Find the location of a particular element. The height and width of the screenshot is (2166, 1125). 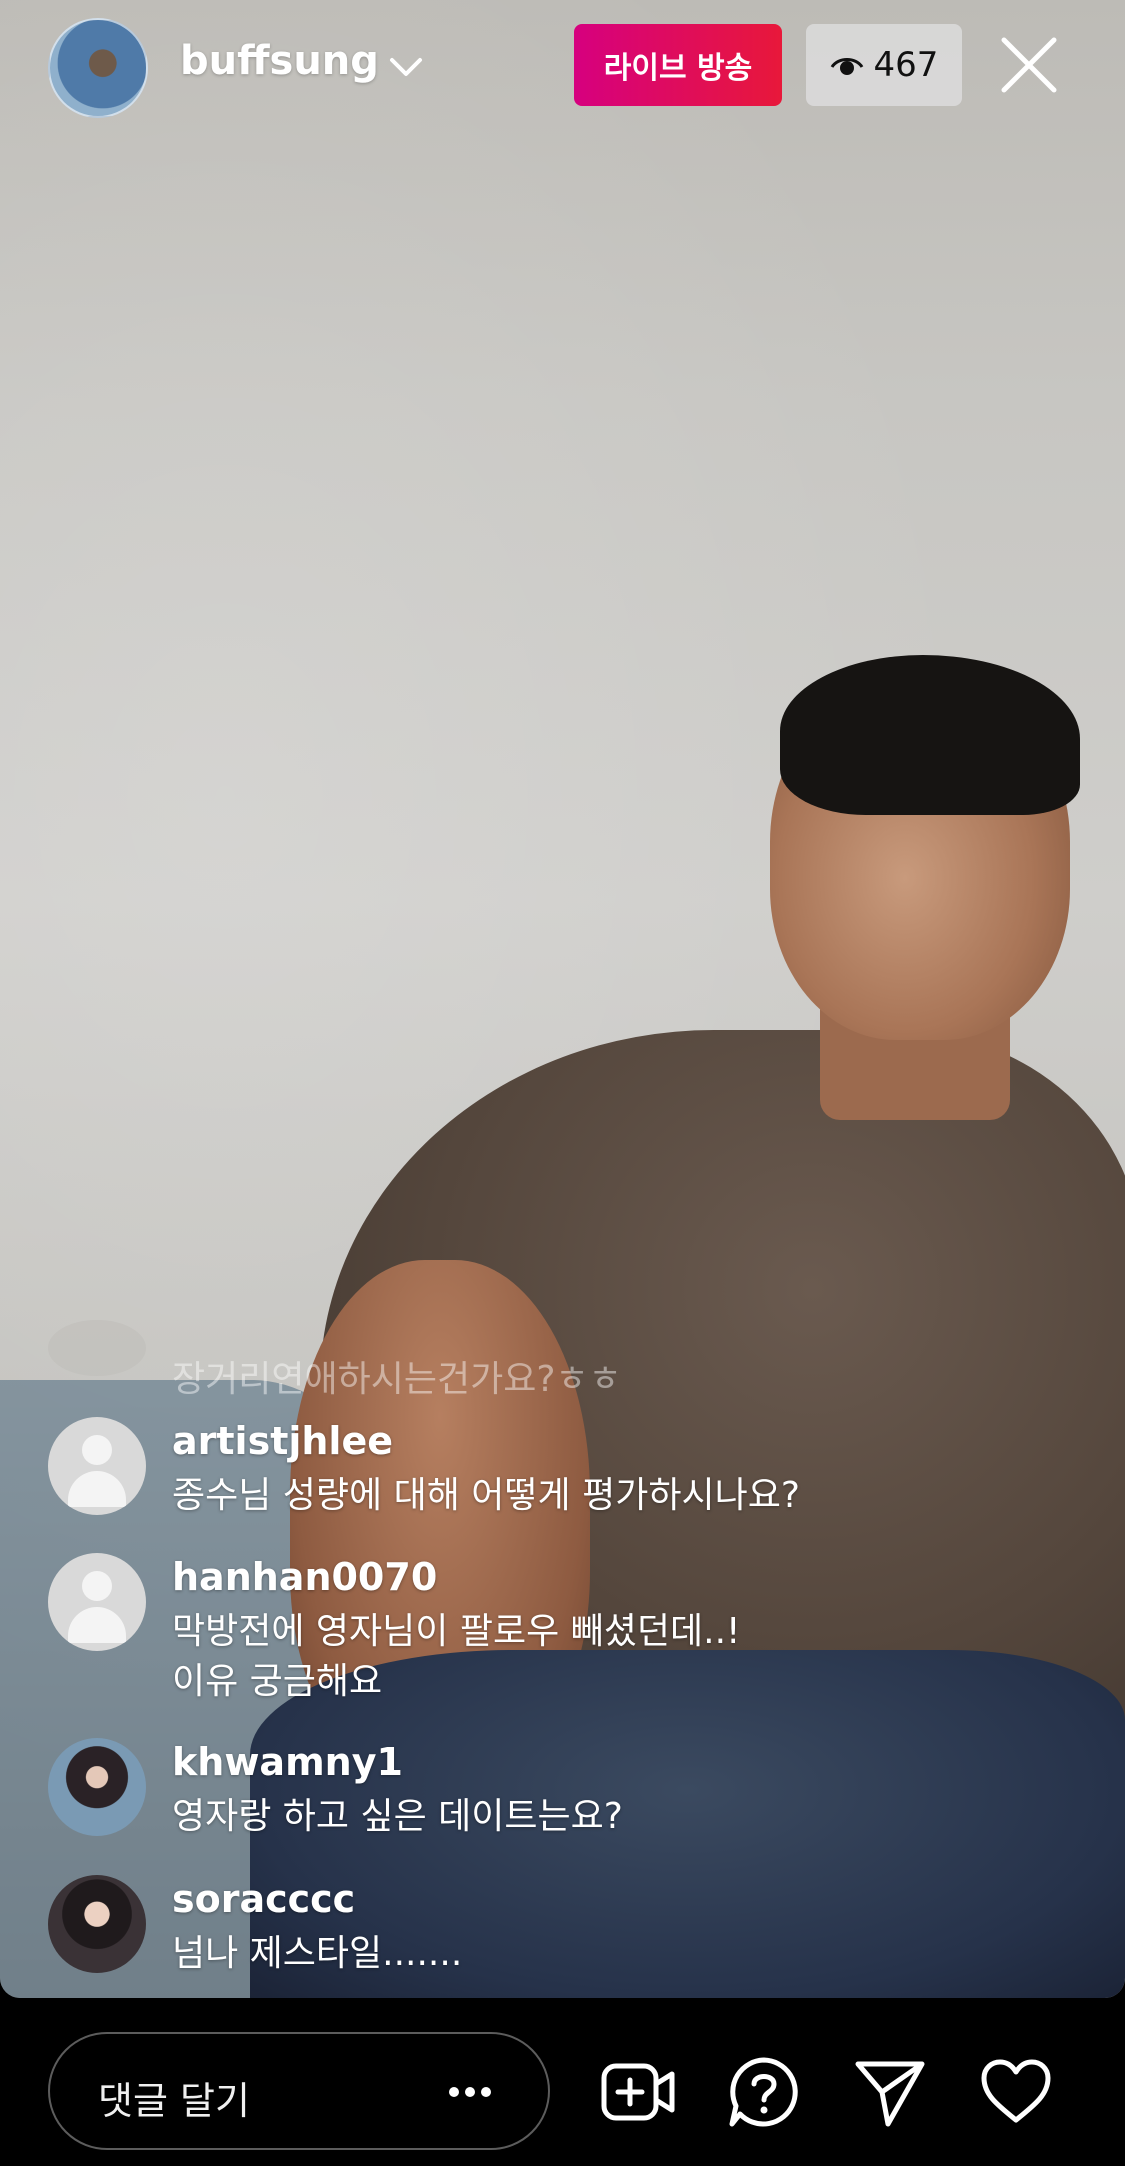

live-badge: 라이브 방송 is located at coordinates (678, 65).